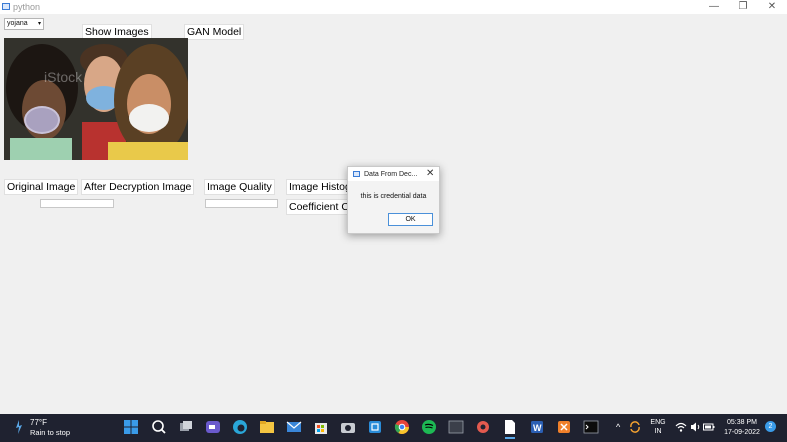 This screenshot has height=442, width=787. Describe the element at coordinates (658, 422) in the screenshot. I see `language-top: ENG` at that location.